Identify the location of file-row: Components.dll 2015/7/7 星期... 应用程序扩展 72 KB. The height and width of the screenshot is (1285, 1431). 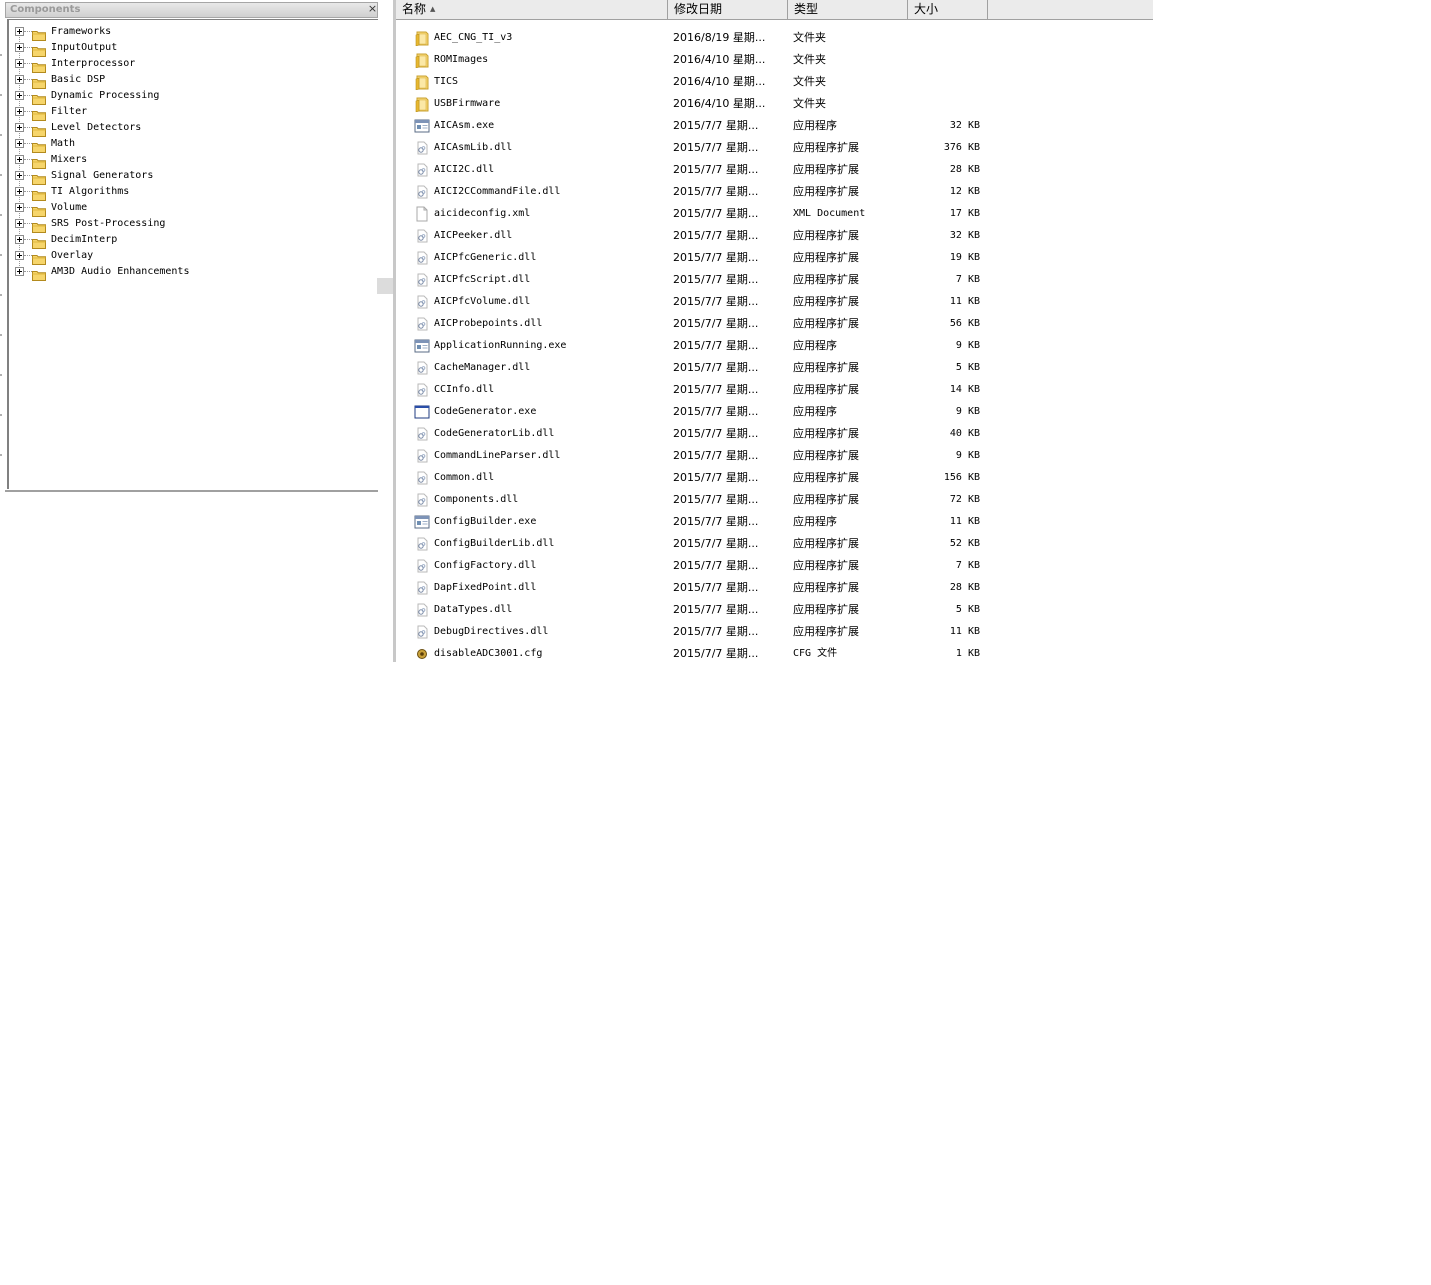
(698, 500).